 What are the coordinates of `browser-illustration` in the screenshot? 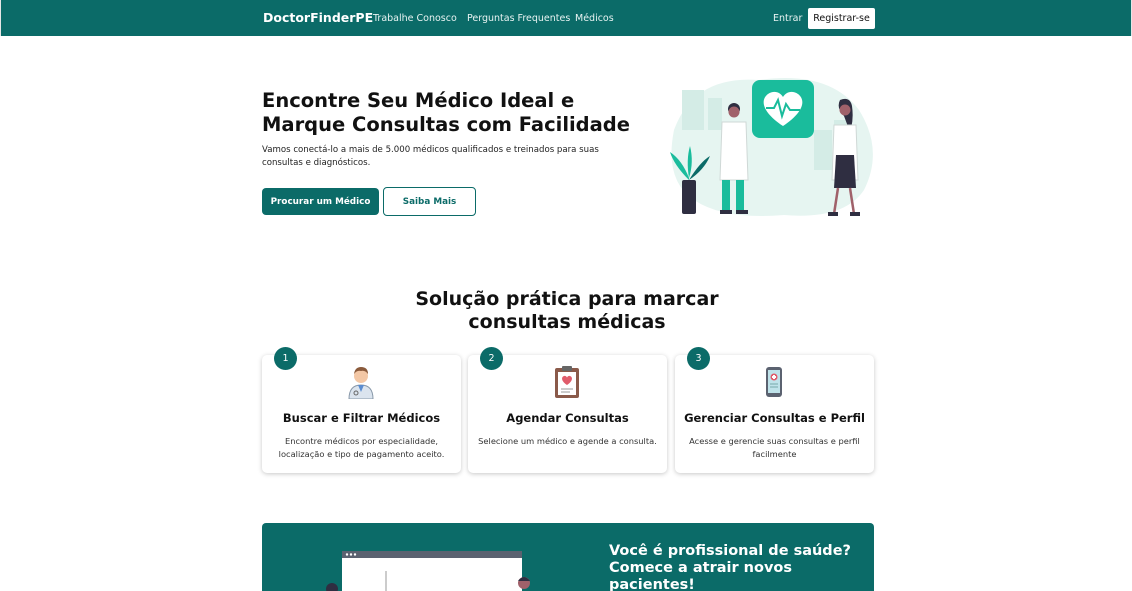 It's located at (432, 571).